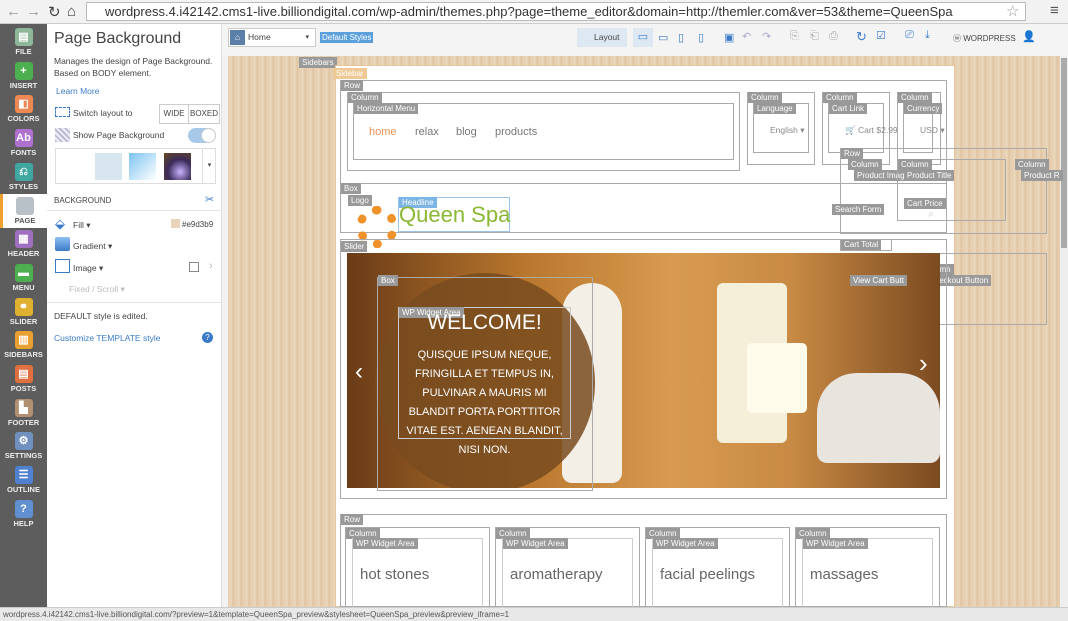 The width and height of the screenshot is (1068, 621). What do you see at coordinates (177, 166) in the screenshot?
I see `preset-image` at bounding box center [177, 166].